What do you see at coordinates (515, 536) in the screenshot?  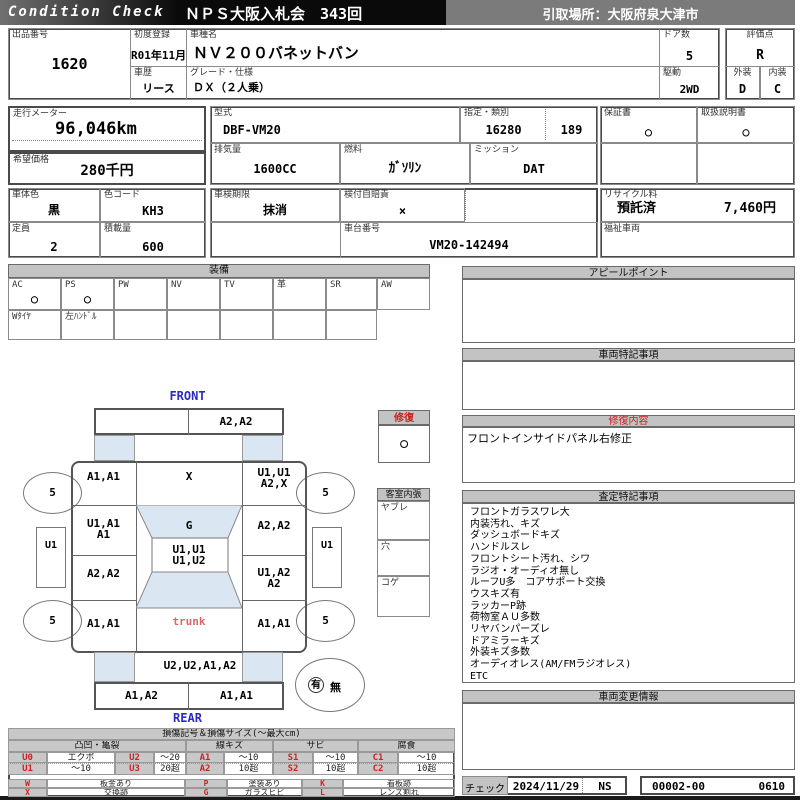 I see `assessment-item: ダッシュボードキズ` at bounding box center [515, 536].